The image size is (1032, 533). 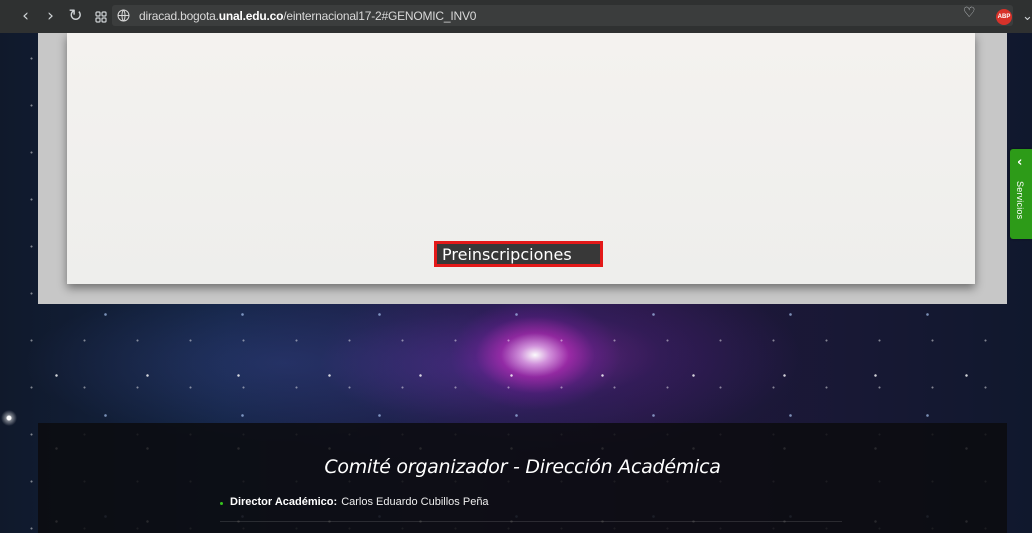 What do you see at coordinates (969, 13) in the screenshot?
I see `heart-icon: ♡` at bounding box center [969, 13].